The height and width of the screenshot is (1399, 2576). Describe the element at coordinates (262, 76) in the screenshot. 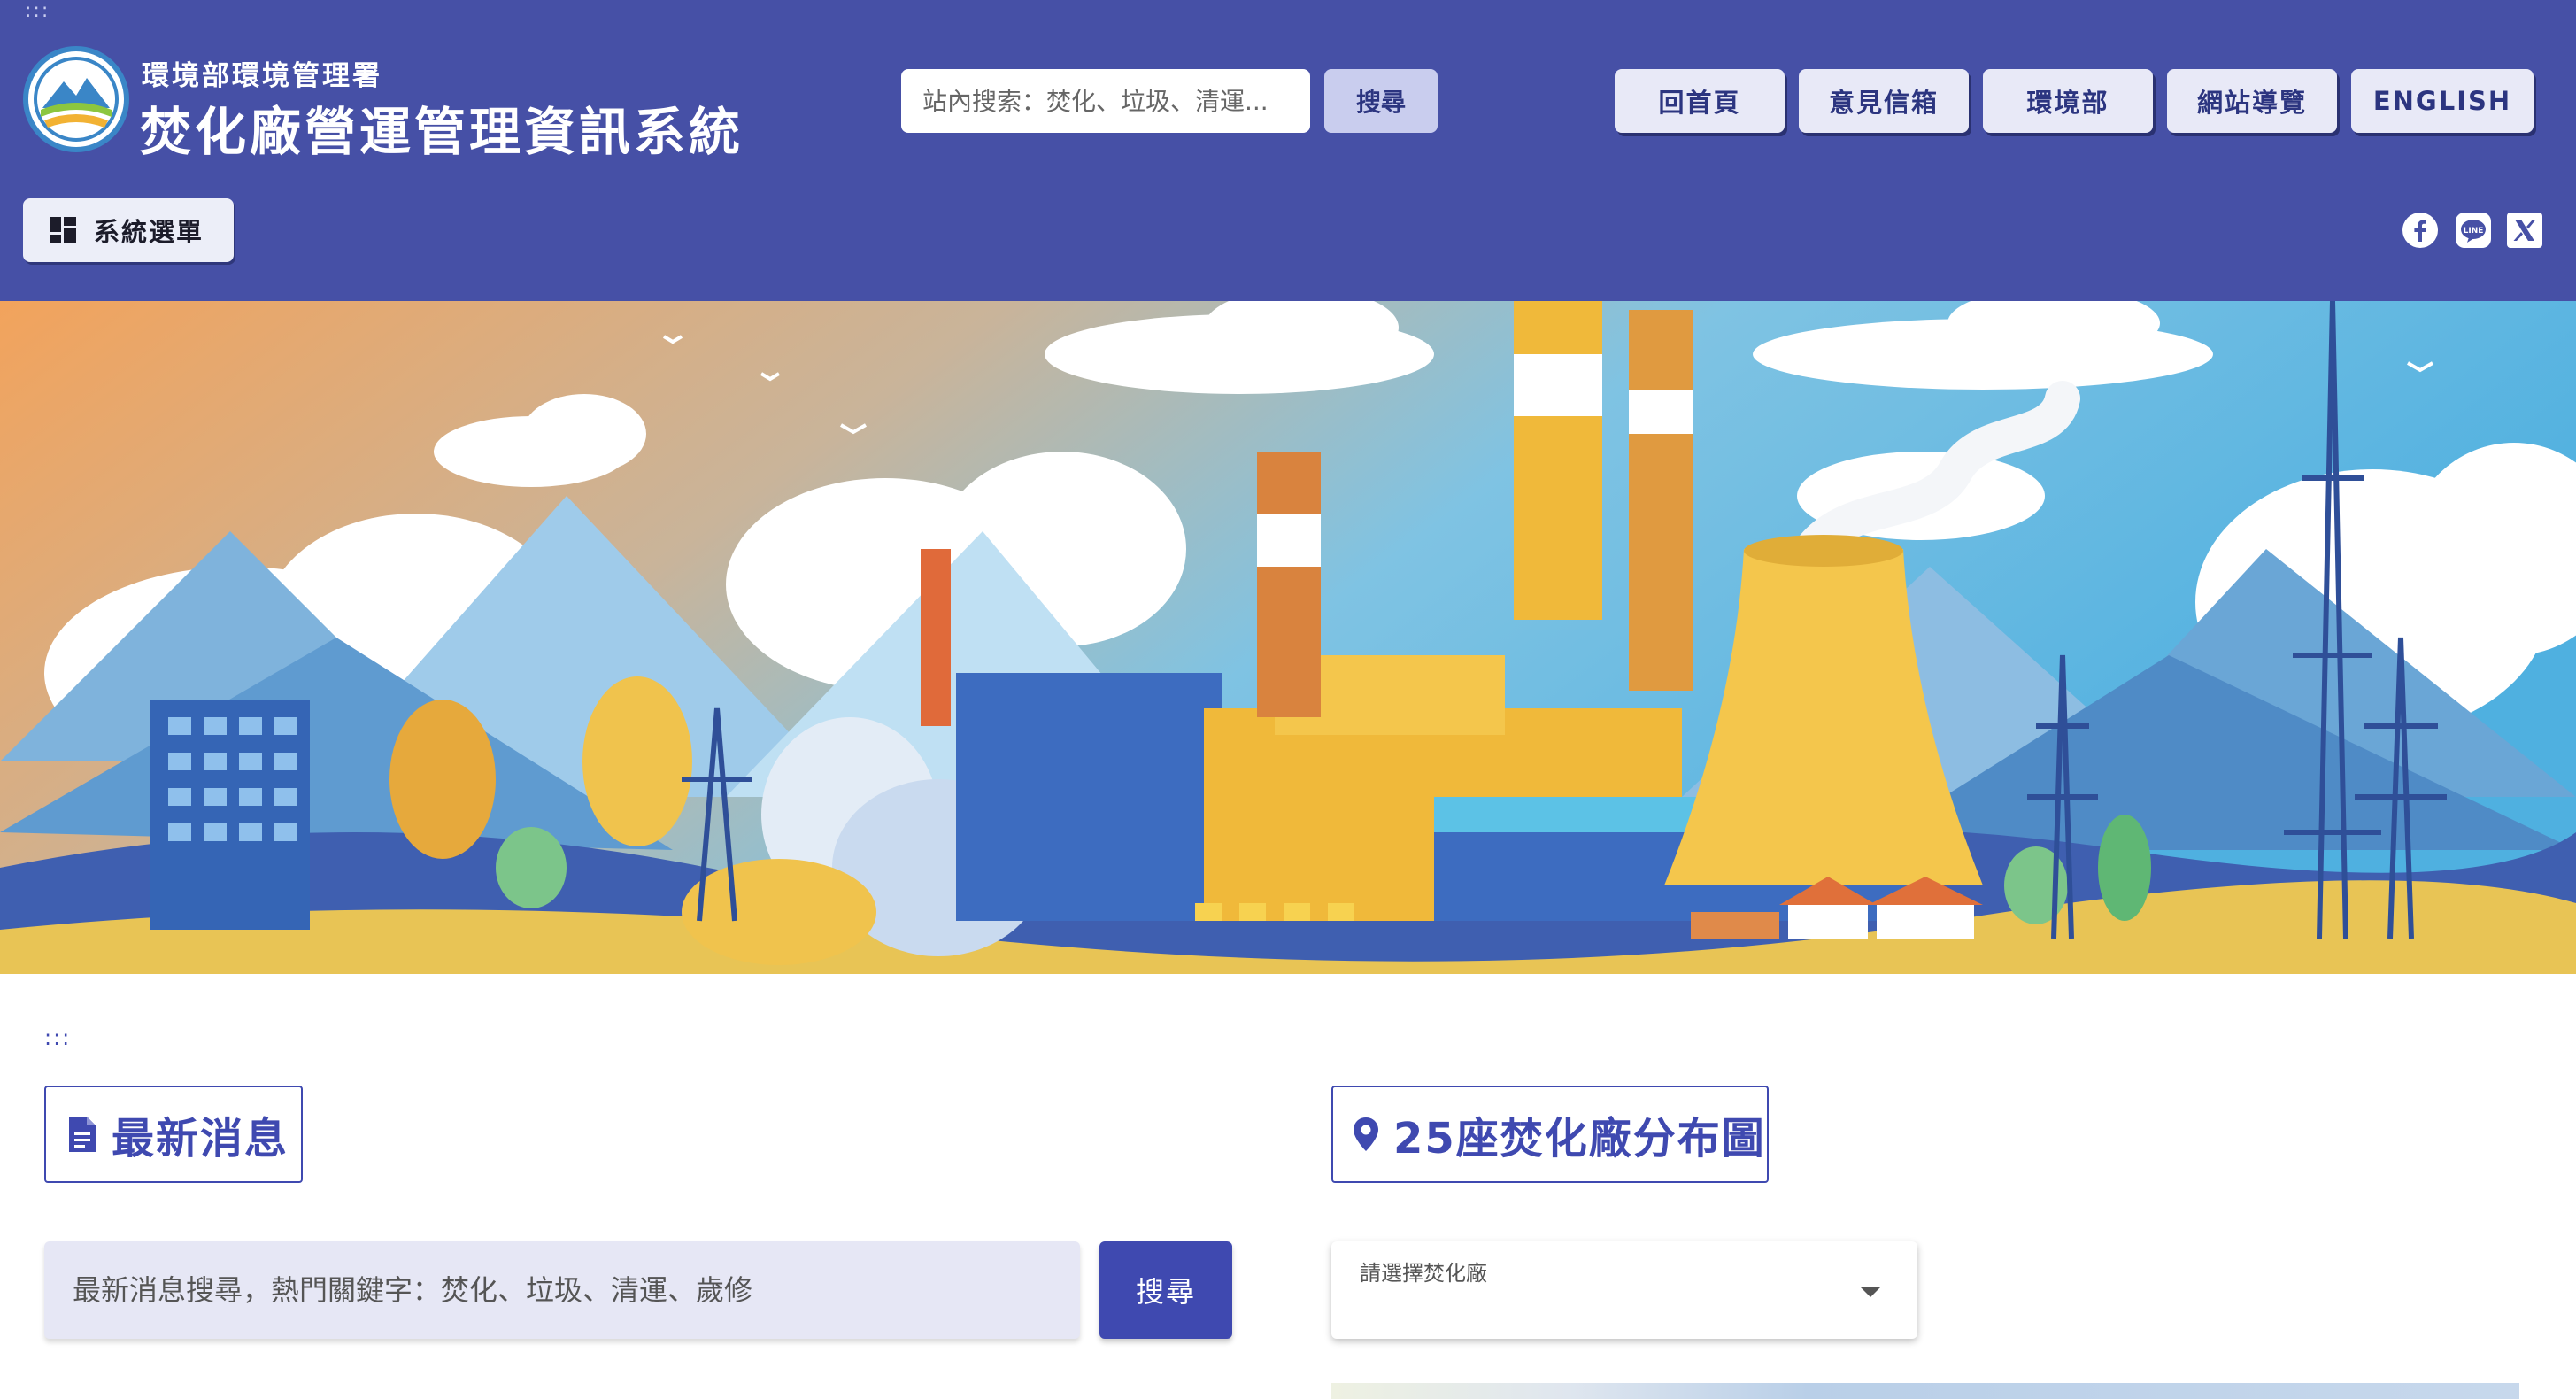

I see `agency-name: 環境部環境管理署` at that location.